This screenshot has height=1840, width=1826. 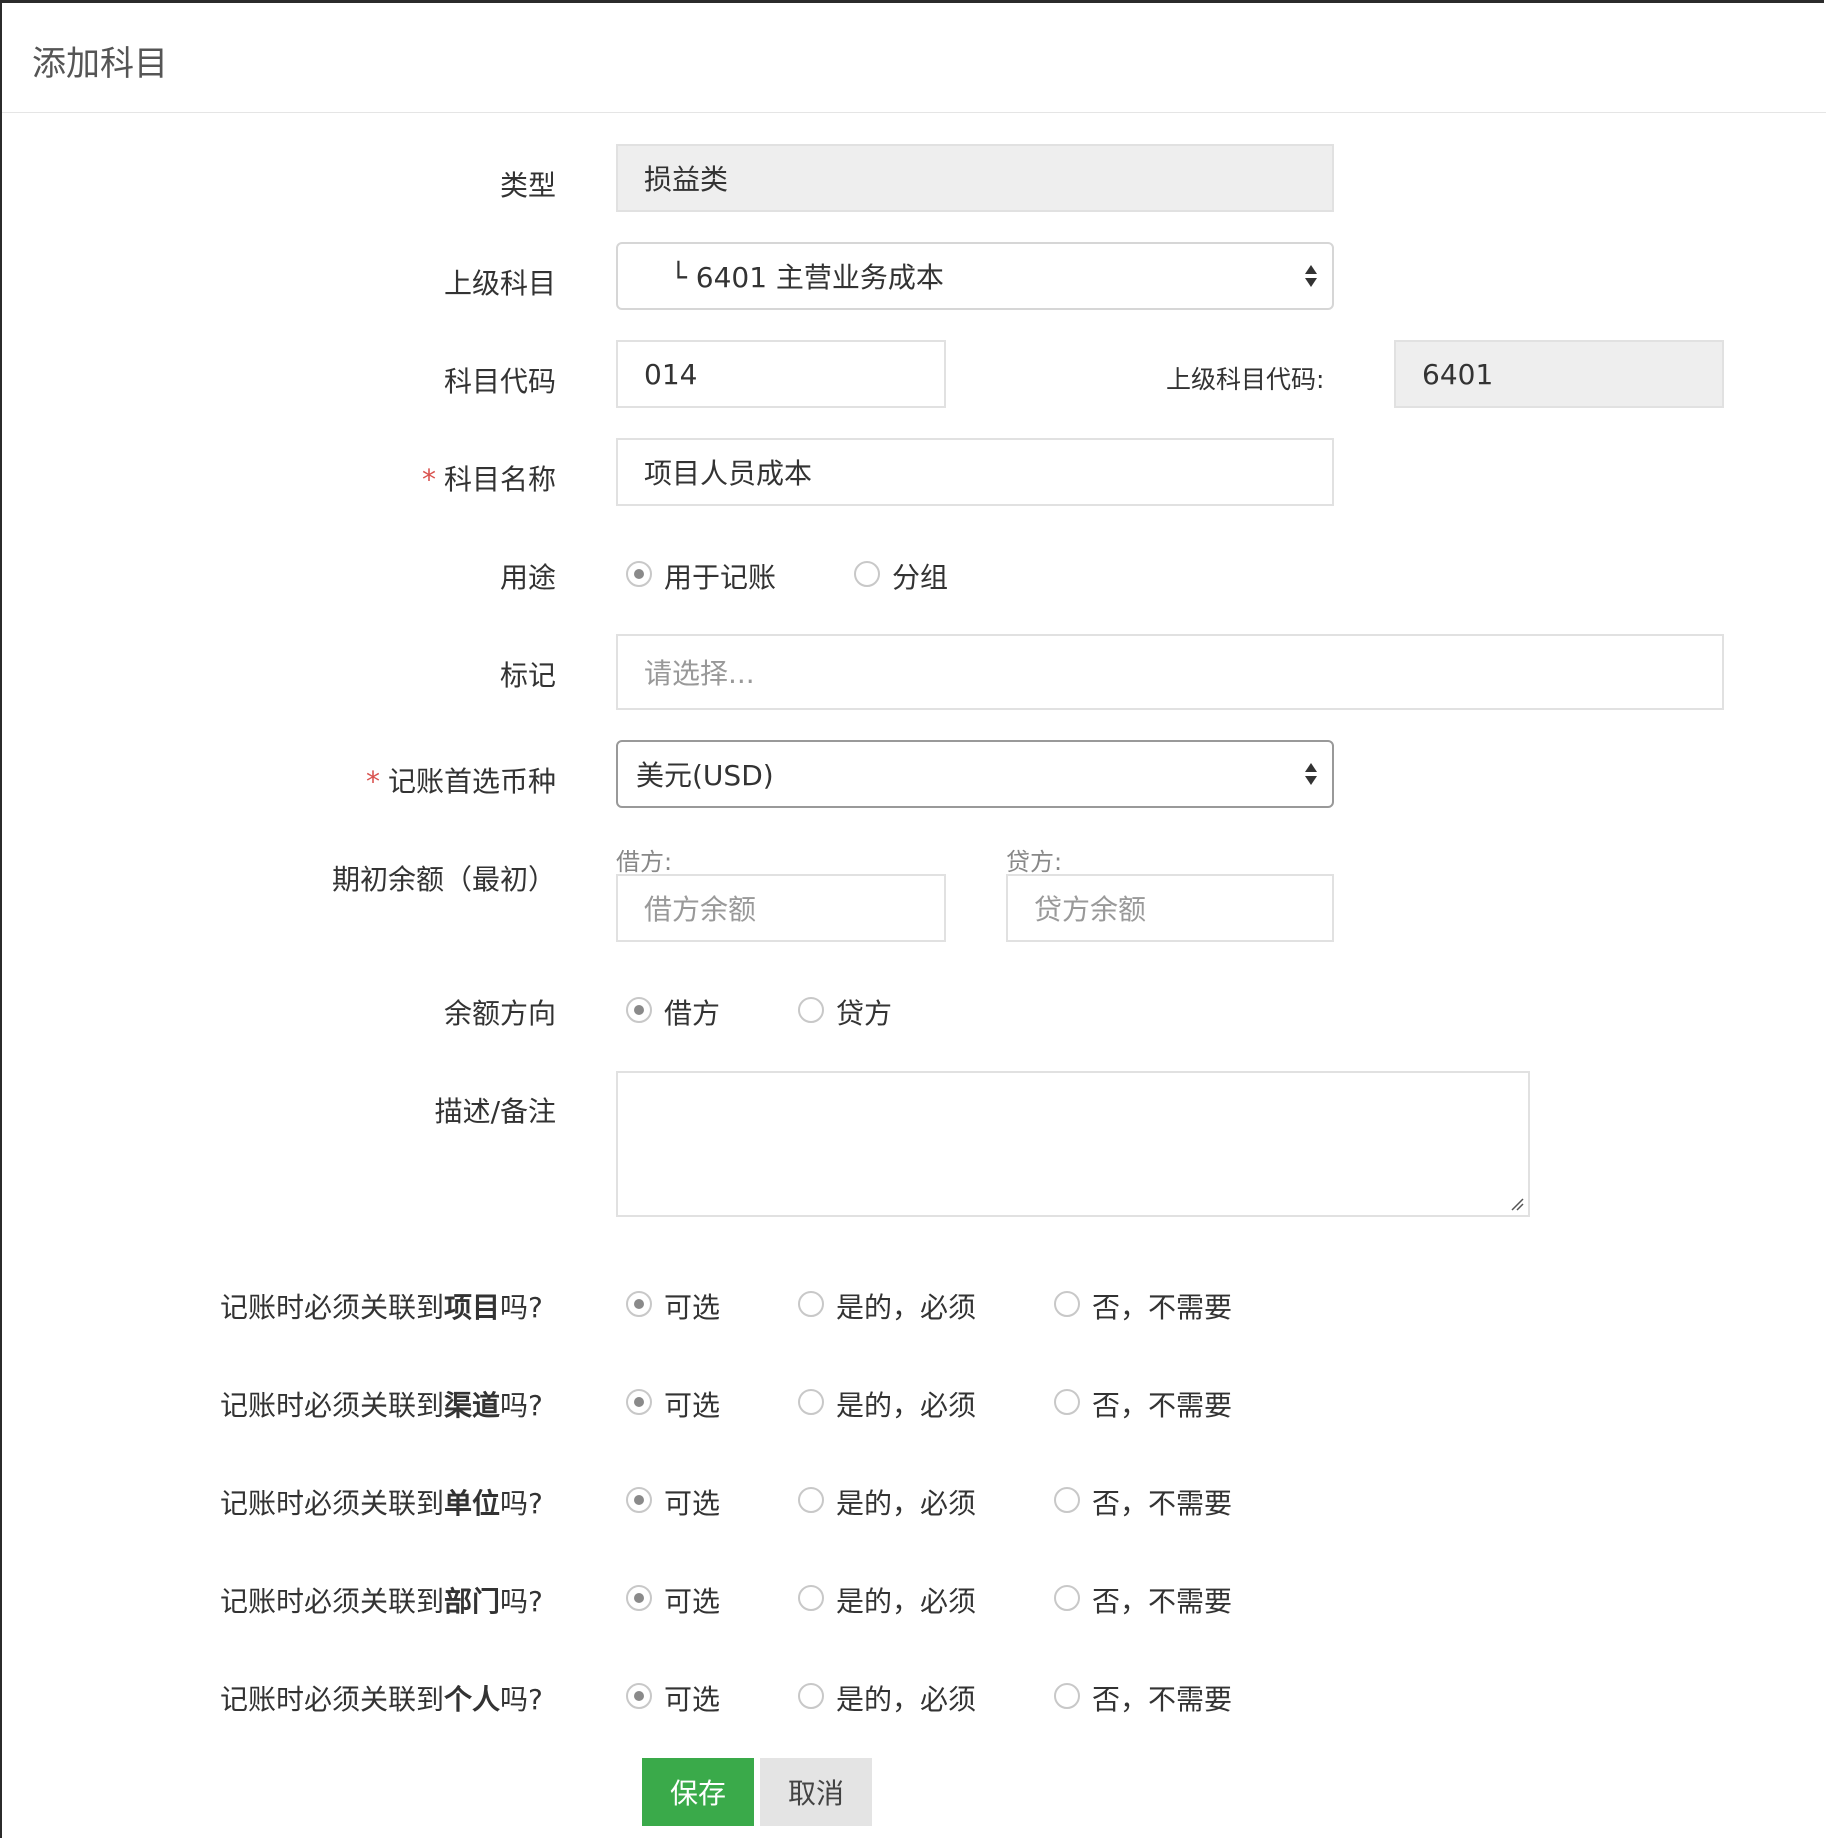 I want to click on account-code-input: 014, so click(x=781, y=374).